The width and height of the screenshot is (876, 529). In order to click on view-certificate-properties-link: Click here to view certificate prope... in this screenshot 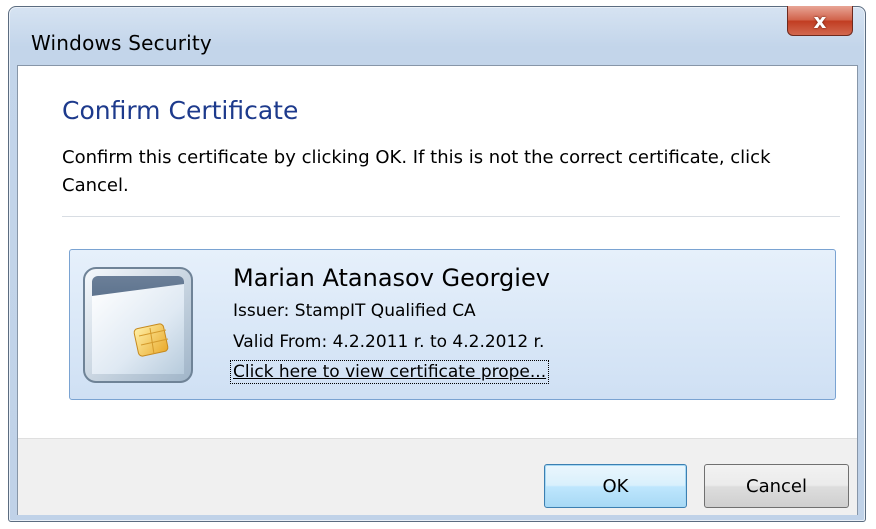, I will do `click(389, 372)`.